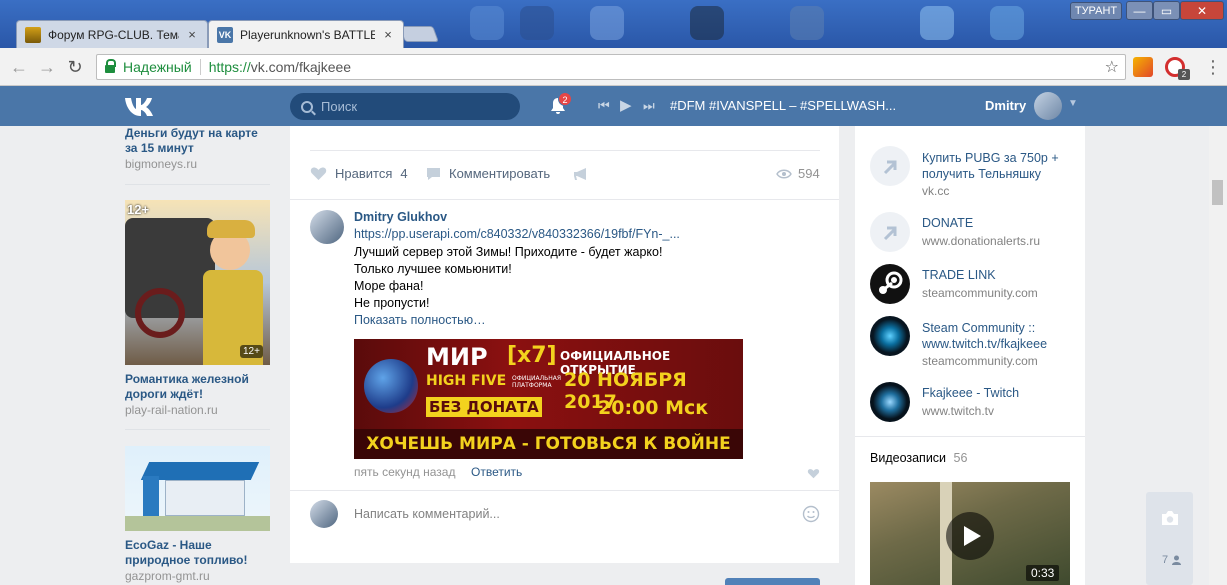 Image resolution: width=1227 pixels, height=585 pixels. I want to click on desktop-icon, so click(807, 23).